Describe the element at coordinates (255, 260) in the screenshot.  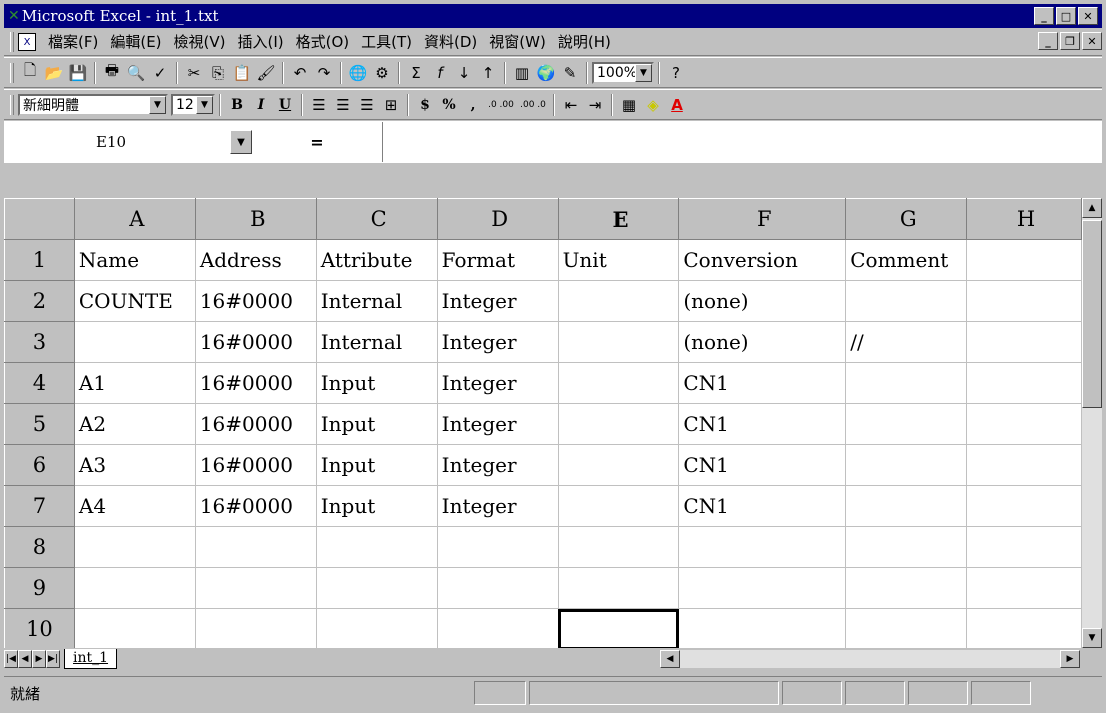
I see `cell-b1: Address` at that location.